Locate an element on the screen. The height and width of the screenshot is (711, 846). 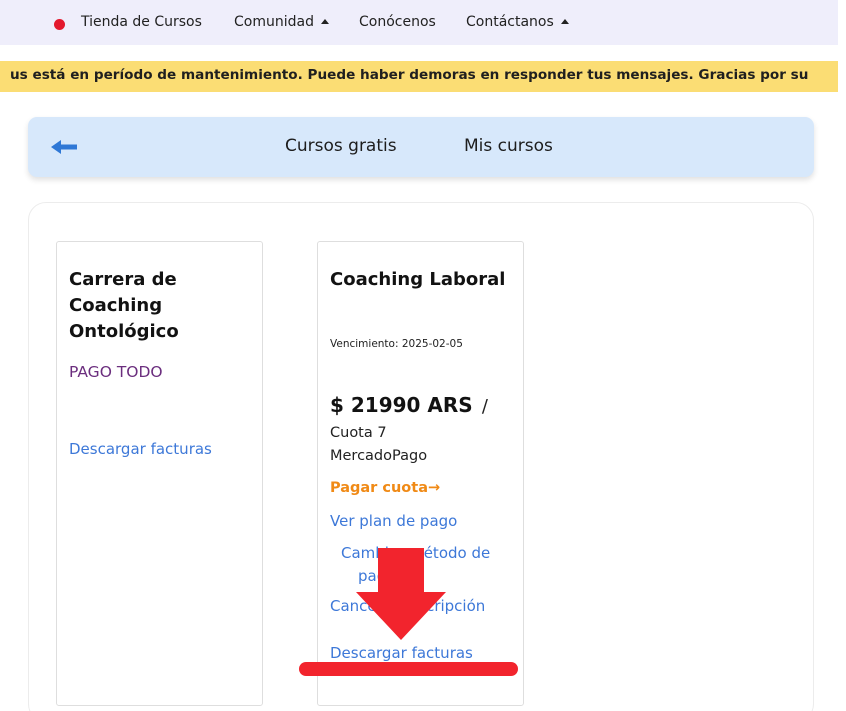
nav-store-link: Tienda de Cursos is located at coordinates (141, 22).